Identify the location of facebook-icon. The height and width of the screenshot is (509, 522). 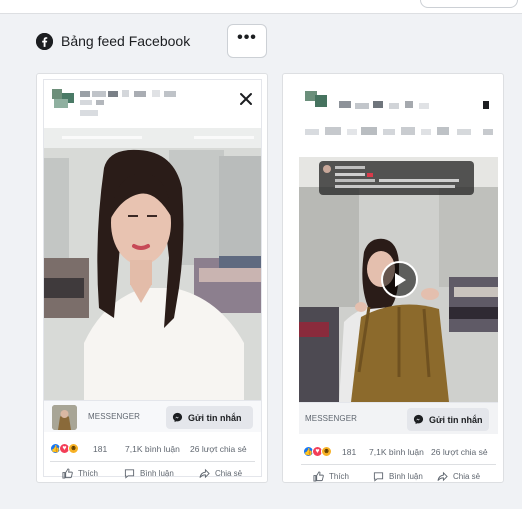
(44, 41).